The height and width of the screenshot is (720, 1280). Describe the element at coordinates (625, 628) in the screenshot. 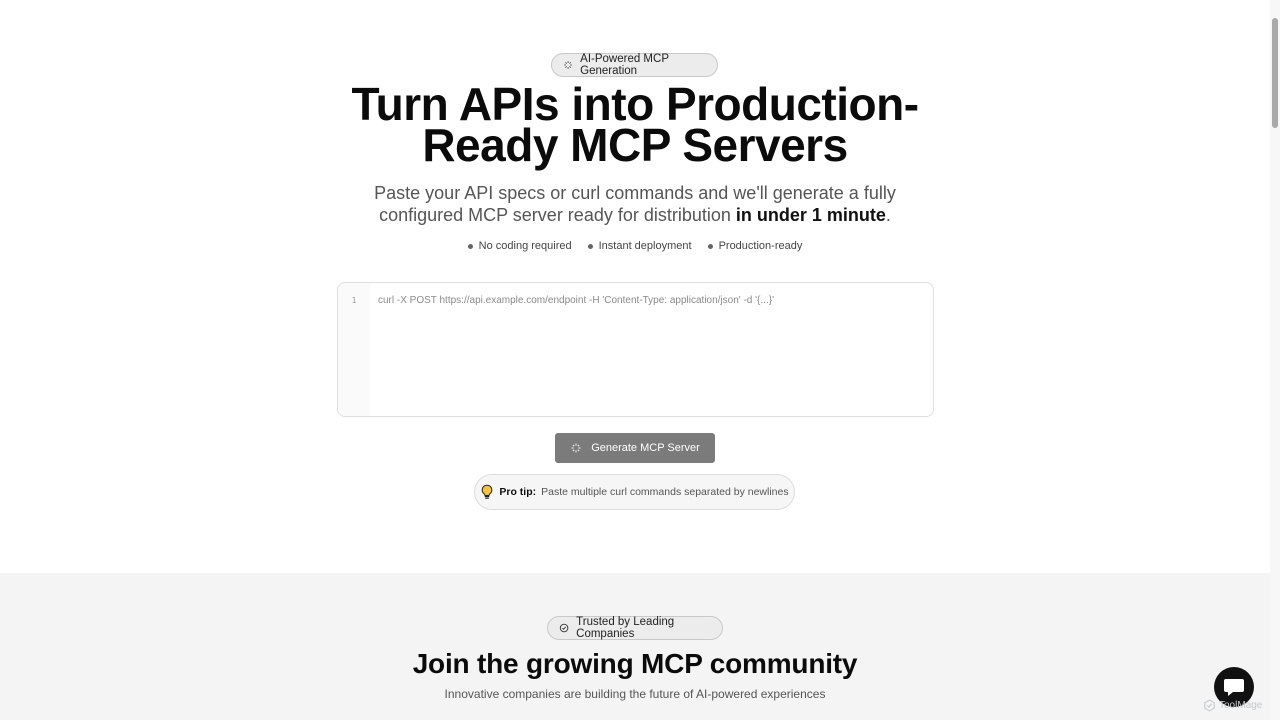

I see `badge-label: Trusted by Leading Companies` at that location.